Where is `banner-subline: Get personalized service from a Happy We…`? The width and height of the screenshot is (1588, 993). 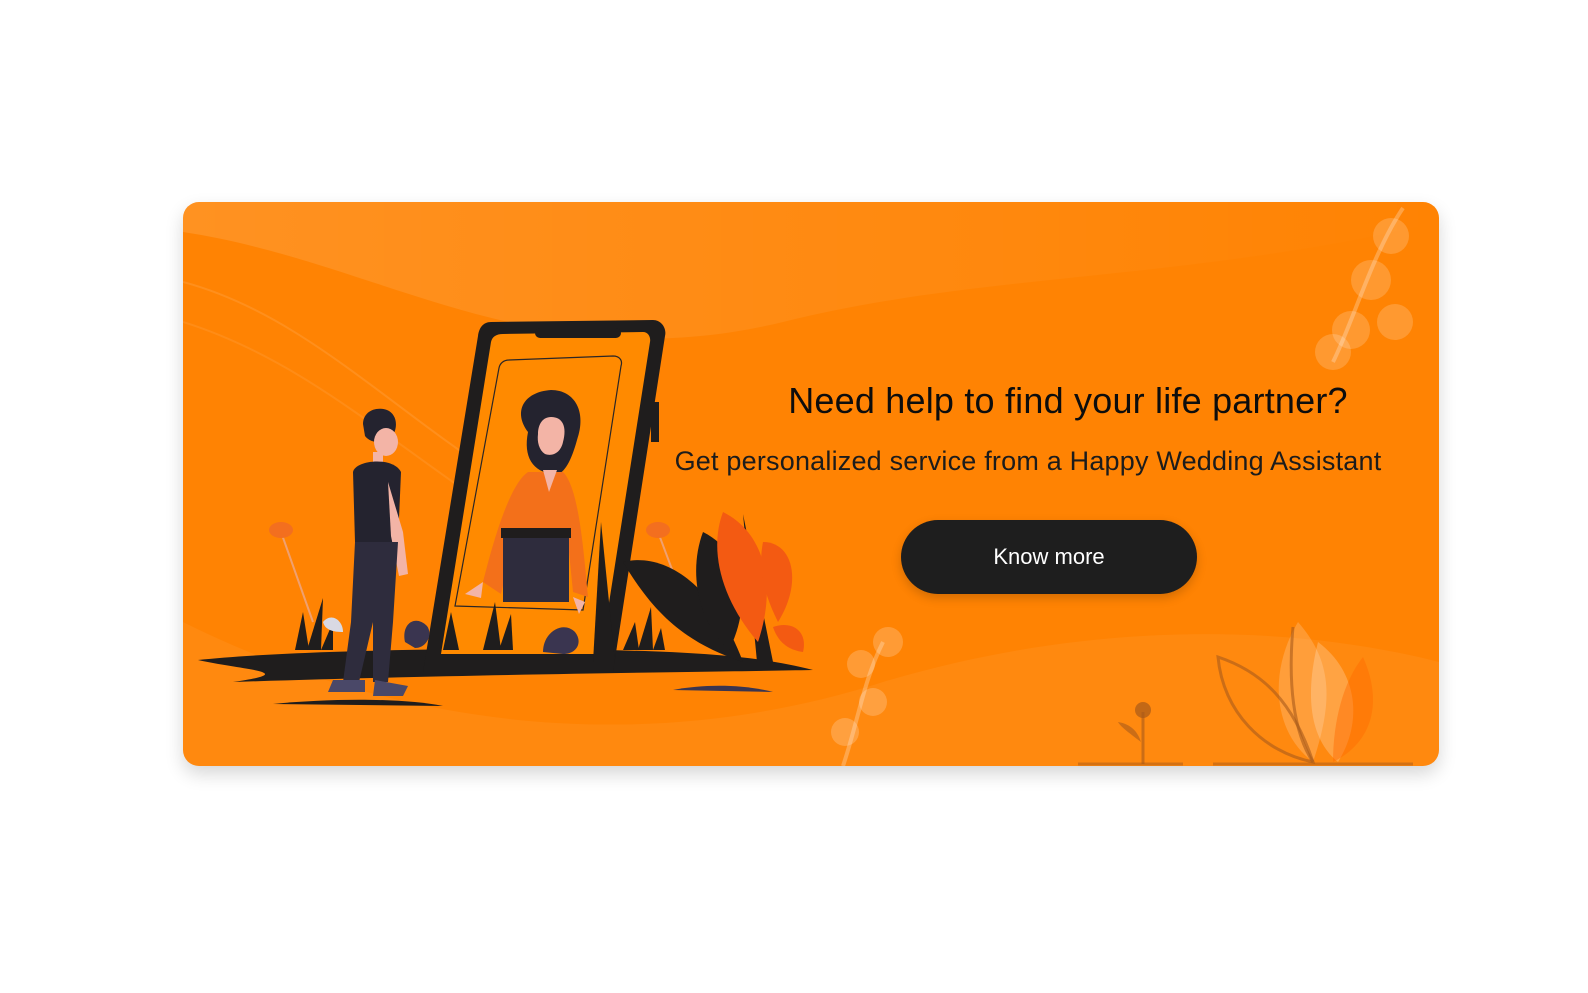
banner-subline: Get personalized service from a Happy We… is located at coordinates (1028, 461).